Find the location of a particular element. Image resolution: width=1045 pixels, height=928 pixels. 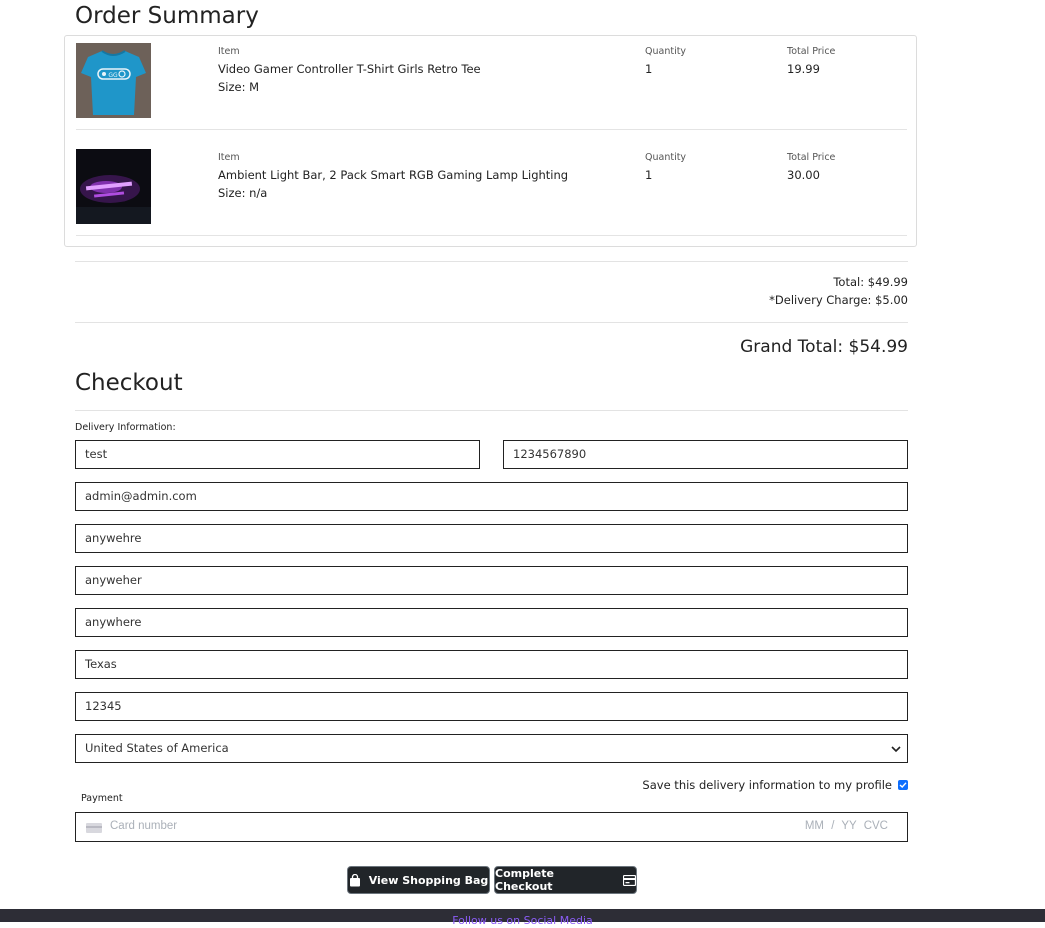

view-shopping-bag-button: View Shopping Bag is located at coordinates (418, 880).